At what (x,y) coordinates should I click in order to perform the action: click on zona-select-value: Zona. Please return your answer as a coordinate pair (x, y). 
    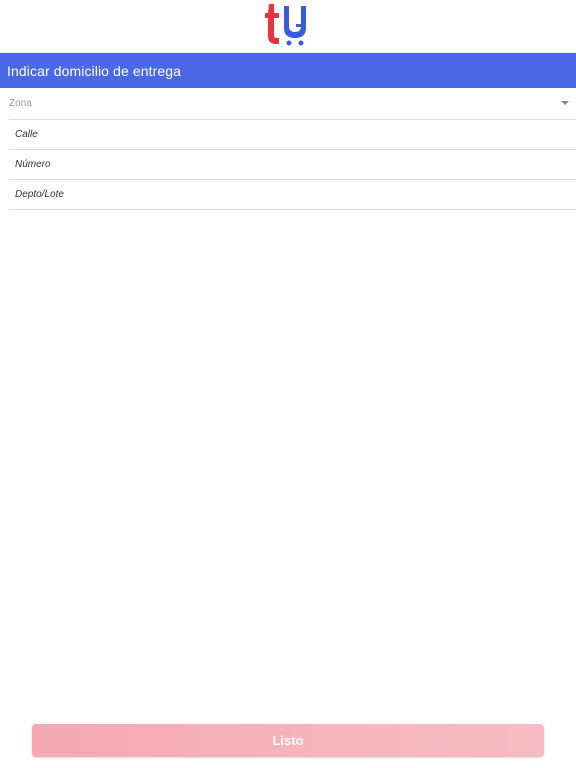
    Looking at the image, I should click on (20, 103).